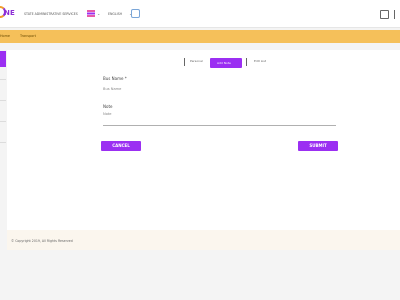  What do you see at coordinates (112, 89) in the screenshot?
I see `bus-name-input: Bus Name` at bounding box center [112, 89].